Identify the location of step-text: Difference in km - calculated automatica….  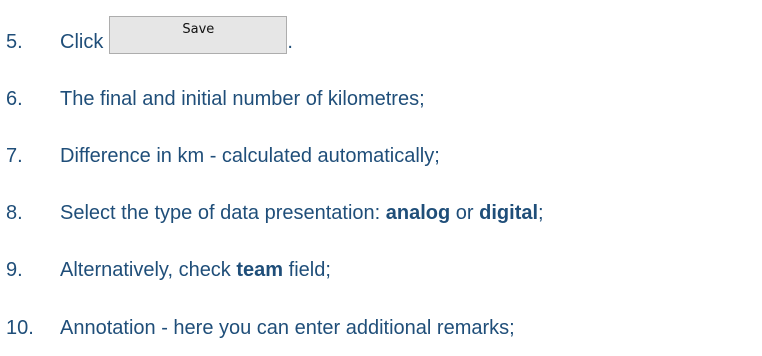
(250, 156).